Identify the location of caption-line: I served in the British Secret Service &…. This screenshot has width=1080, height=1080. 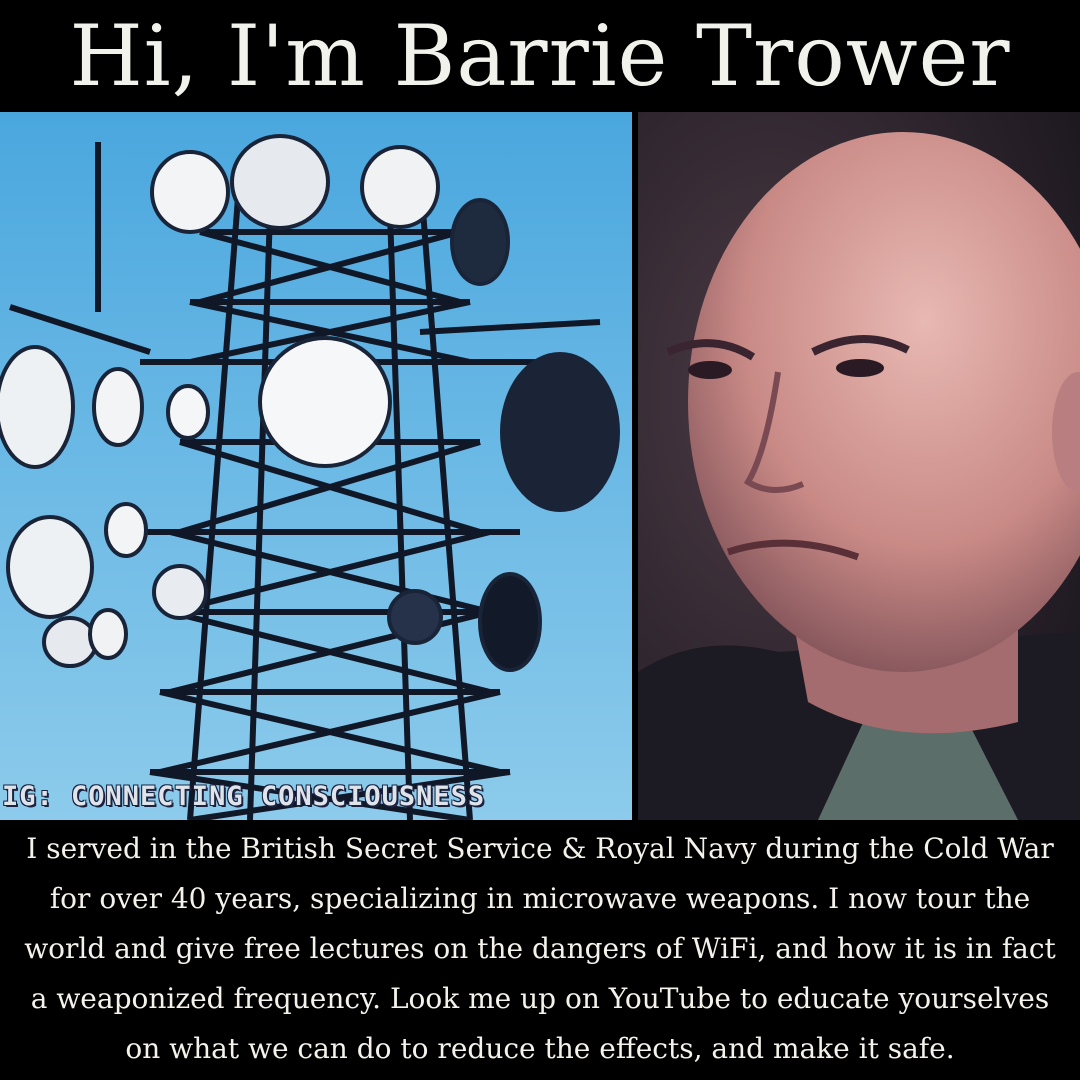
(540, 848).